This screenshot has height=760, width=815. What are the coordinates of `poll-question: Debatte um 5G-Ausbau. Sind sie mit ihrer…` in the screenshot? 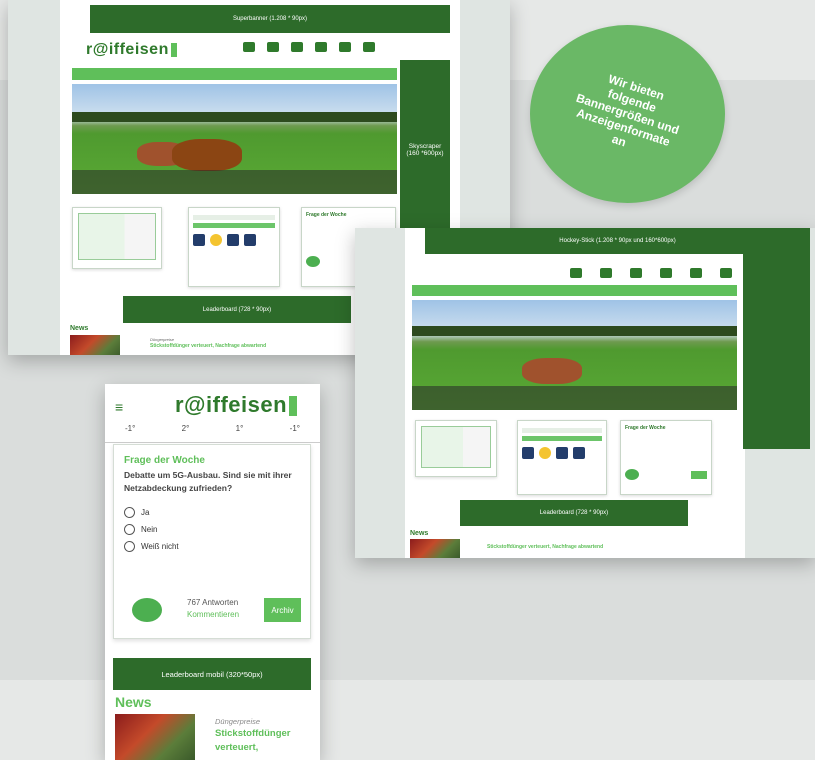 It's located at (208, 481).